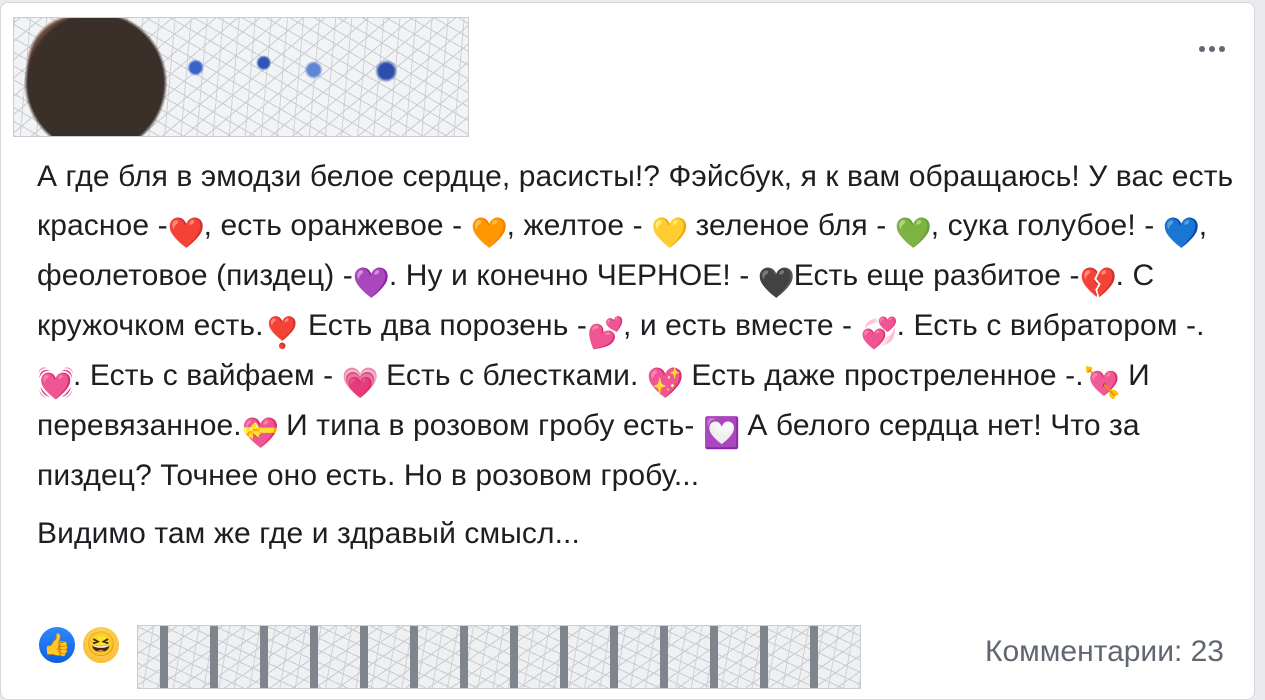 This screenshot has width=1265, height=700. Describe the element at coordinates (579, 225) in the screenshot. I see `text-segment: , желтое -` at that location.